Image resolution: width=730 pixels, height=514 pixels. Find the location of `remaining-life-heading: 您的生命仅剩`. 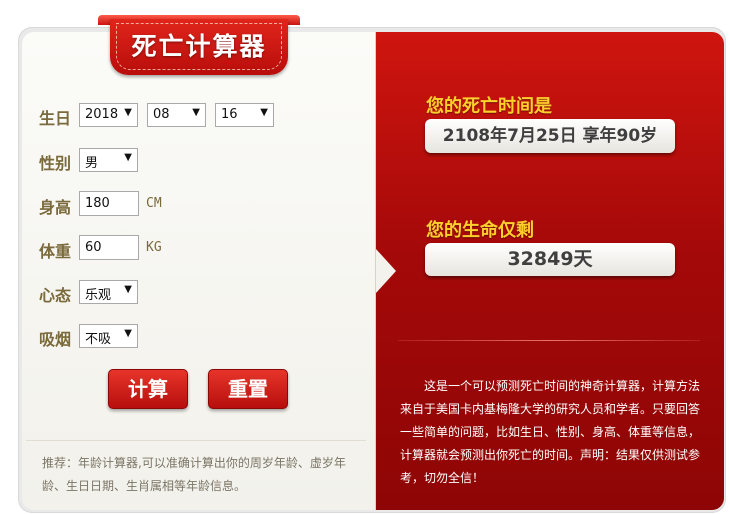

remaining-life-heading: 您的生命仅剩 is located at coordinates (480, 230).